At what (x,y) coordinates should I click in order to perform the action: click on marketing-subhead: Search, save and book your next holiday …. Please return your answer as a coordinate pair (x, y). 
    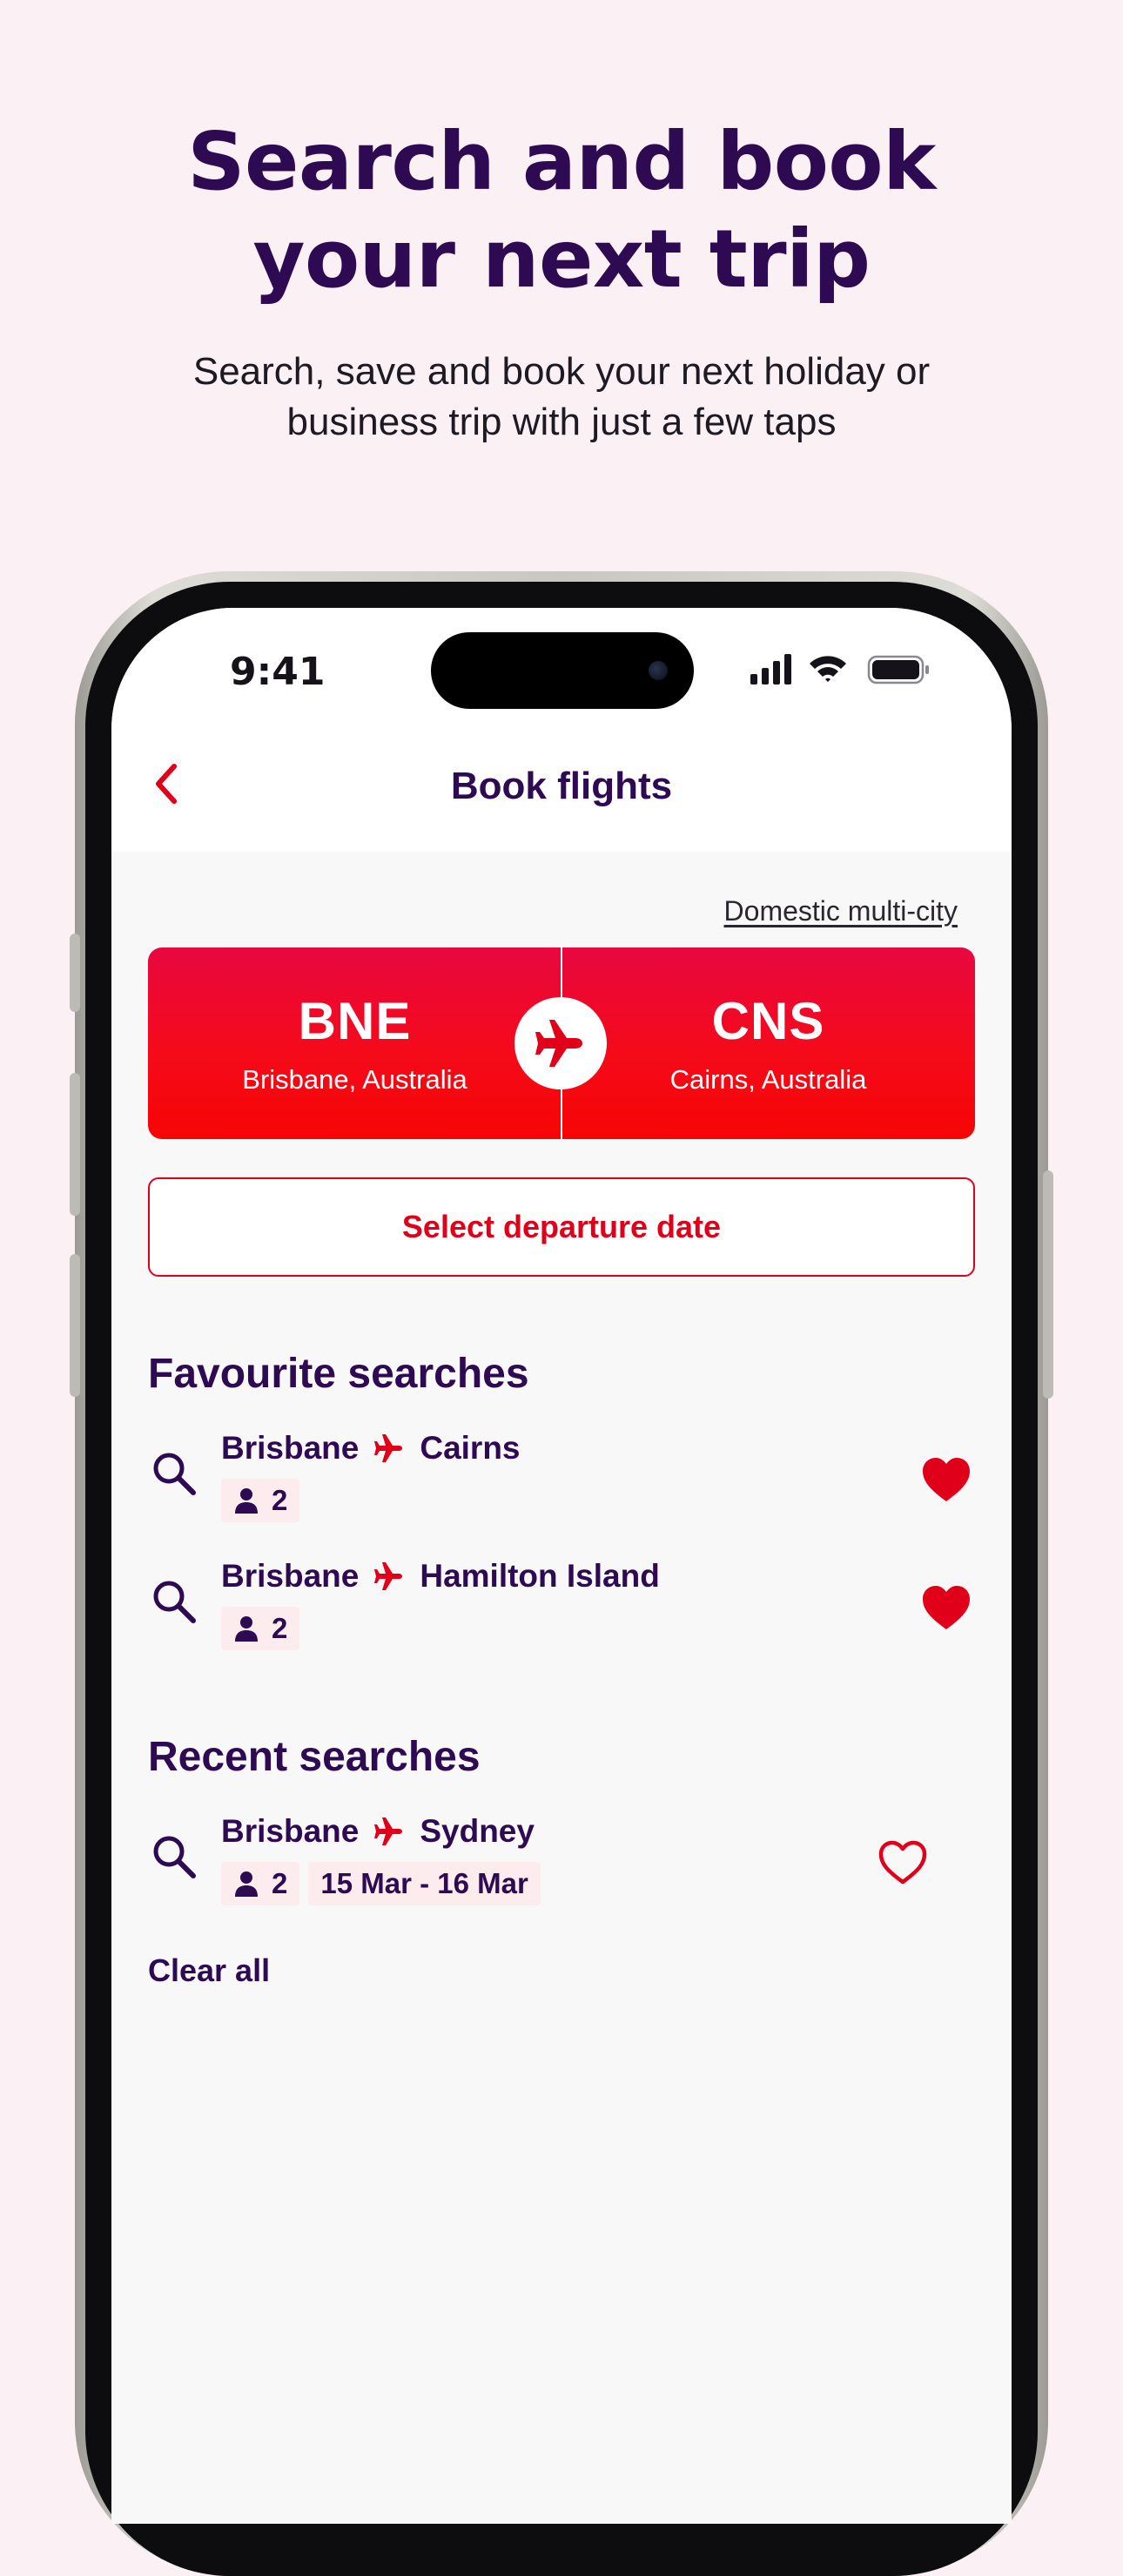
    Looking at the image, I should click on (562, 397).